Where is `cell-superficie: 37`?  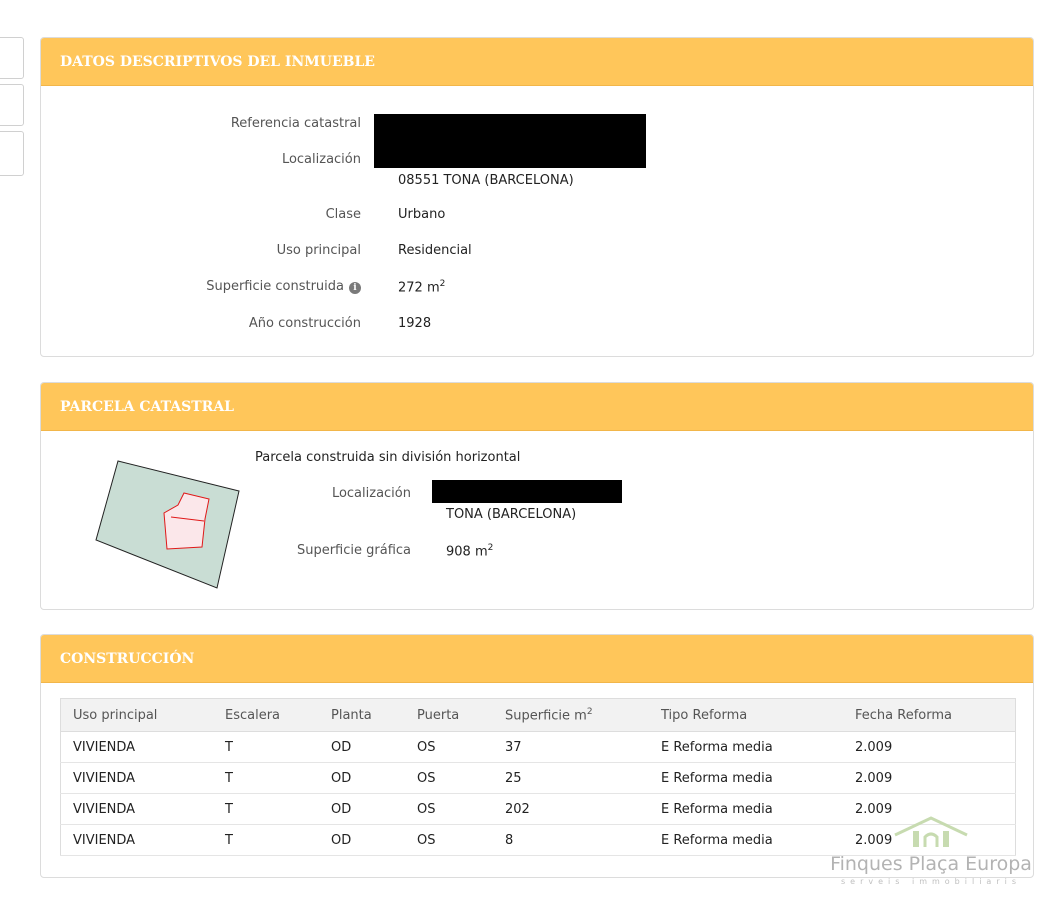 cell-superficie: 37 is located at coordinates (571, 747).